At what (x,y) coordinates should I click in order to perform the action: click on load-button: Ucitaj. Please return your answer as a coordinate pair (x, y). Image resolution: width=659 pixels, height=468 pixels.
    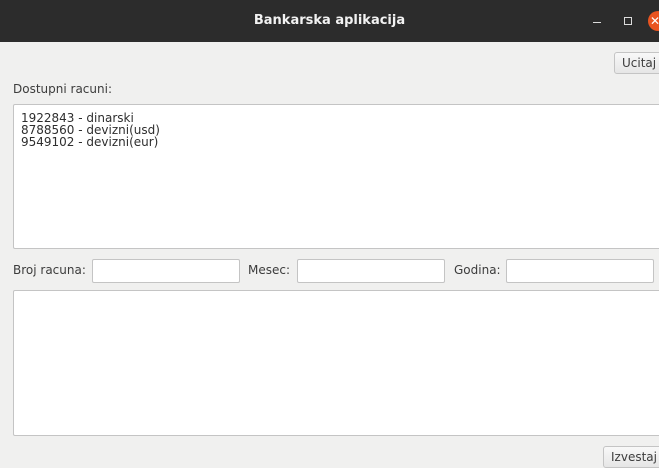
    Looking at the image, I should click on (636, 63).